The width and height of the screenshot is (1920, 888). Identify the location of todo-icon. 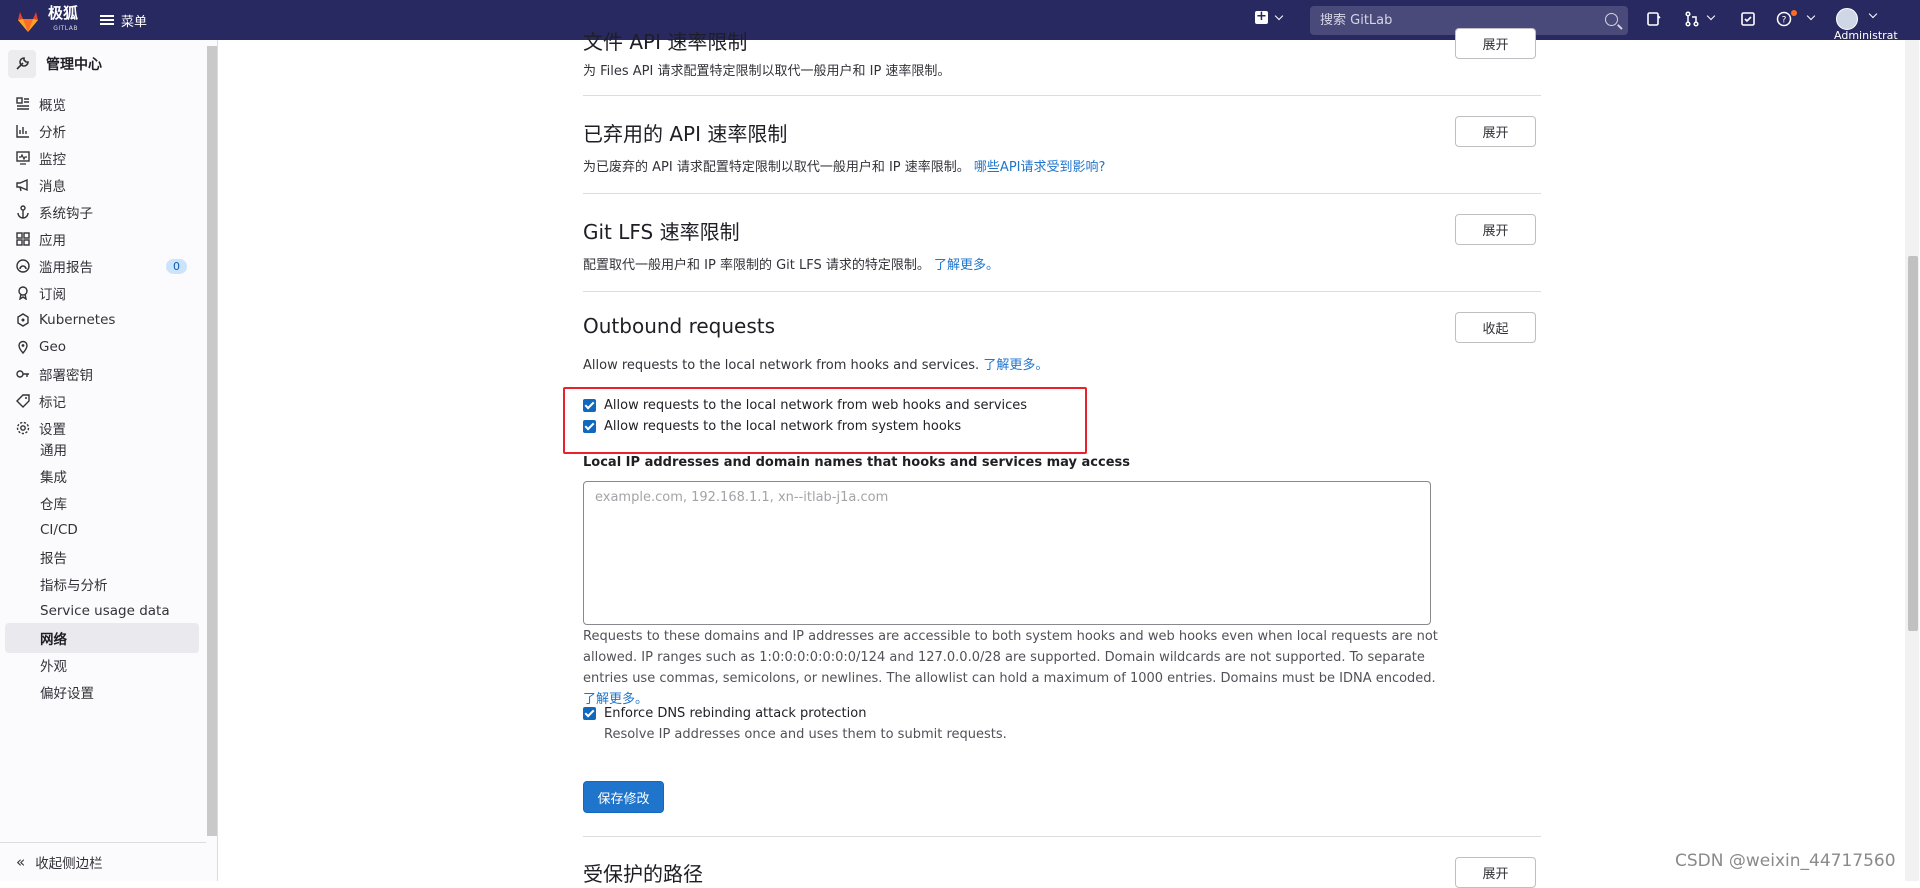
(1748, 19).